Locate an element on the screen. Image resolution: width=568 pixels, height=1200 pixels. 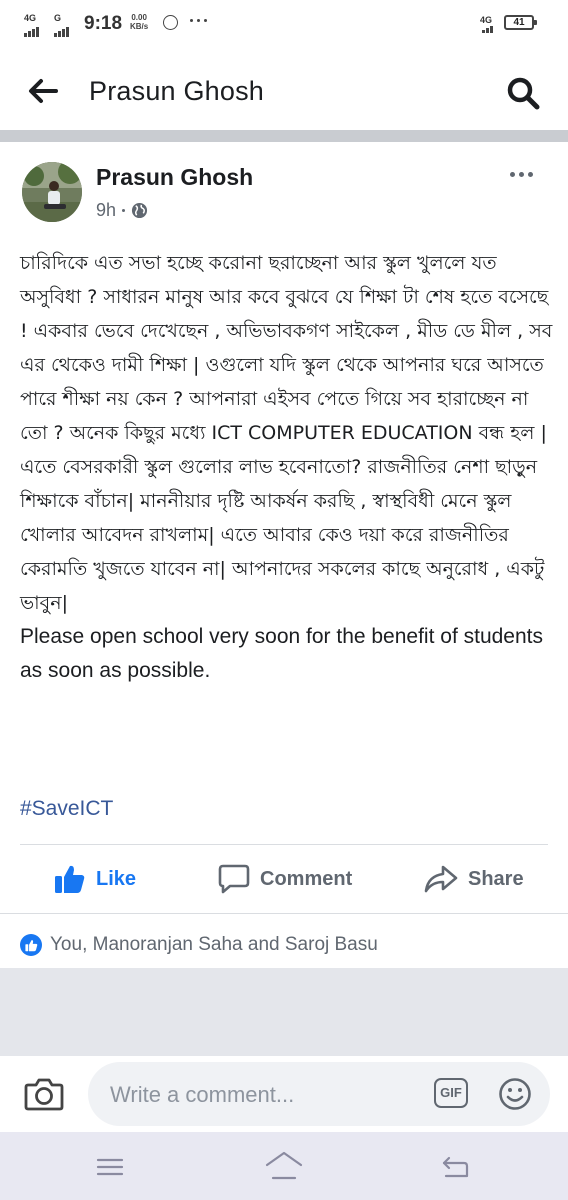
feed-background is located at coordinates (284, 1012).